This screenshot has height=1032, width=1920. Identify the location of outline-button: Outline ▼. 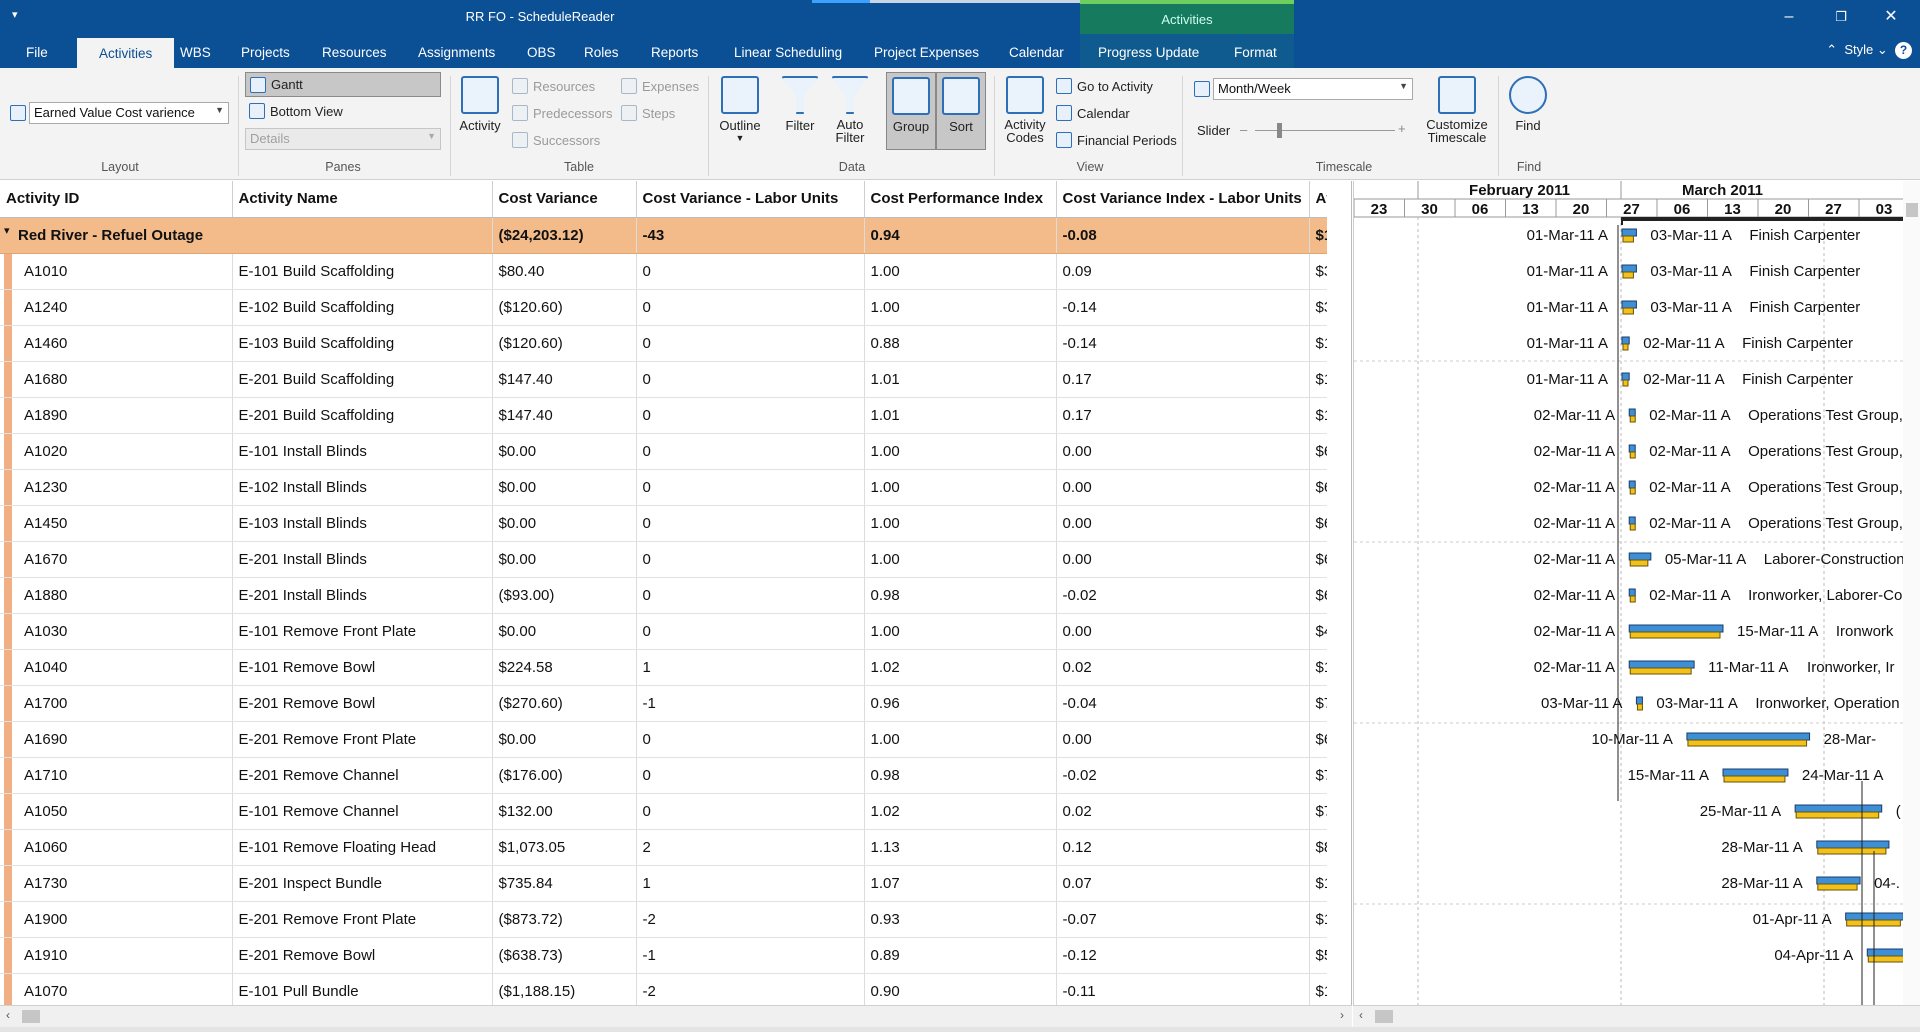
(740, 109).